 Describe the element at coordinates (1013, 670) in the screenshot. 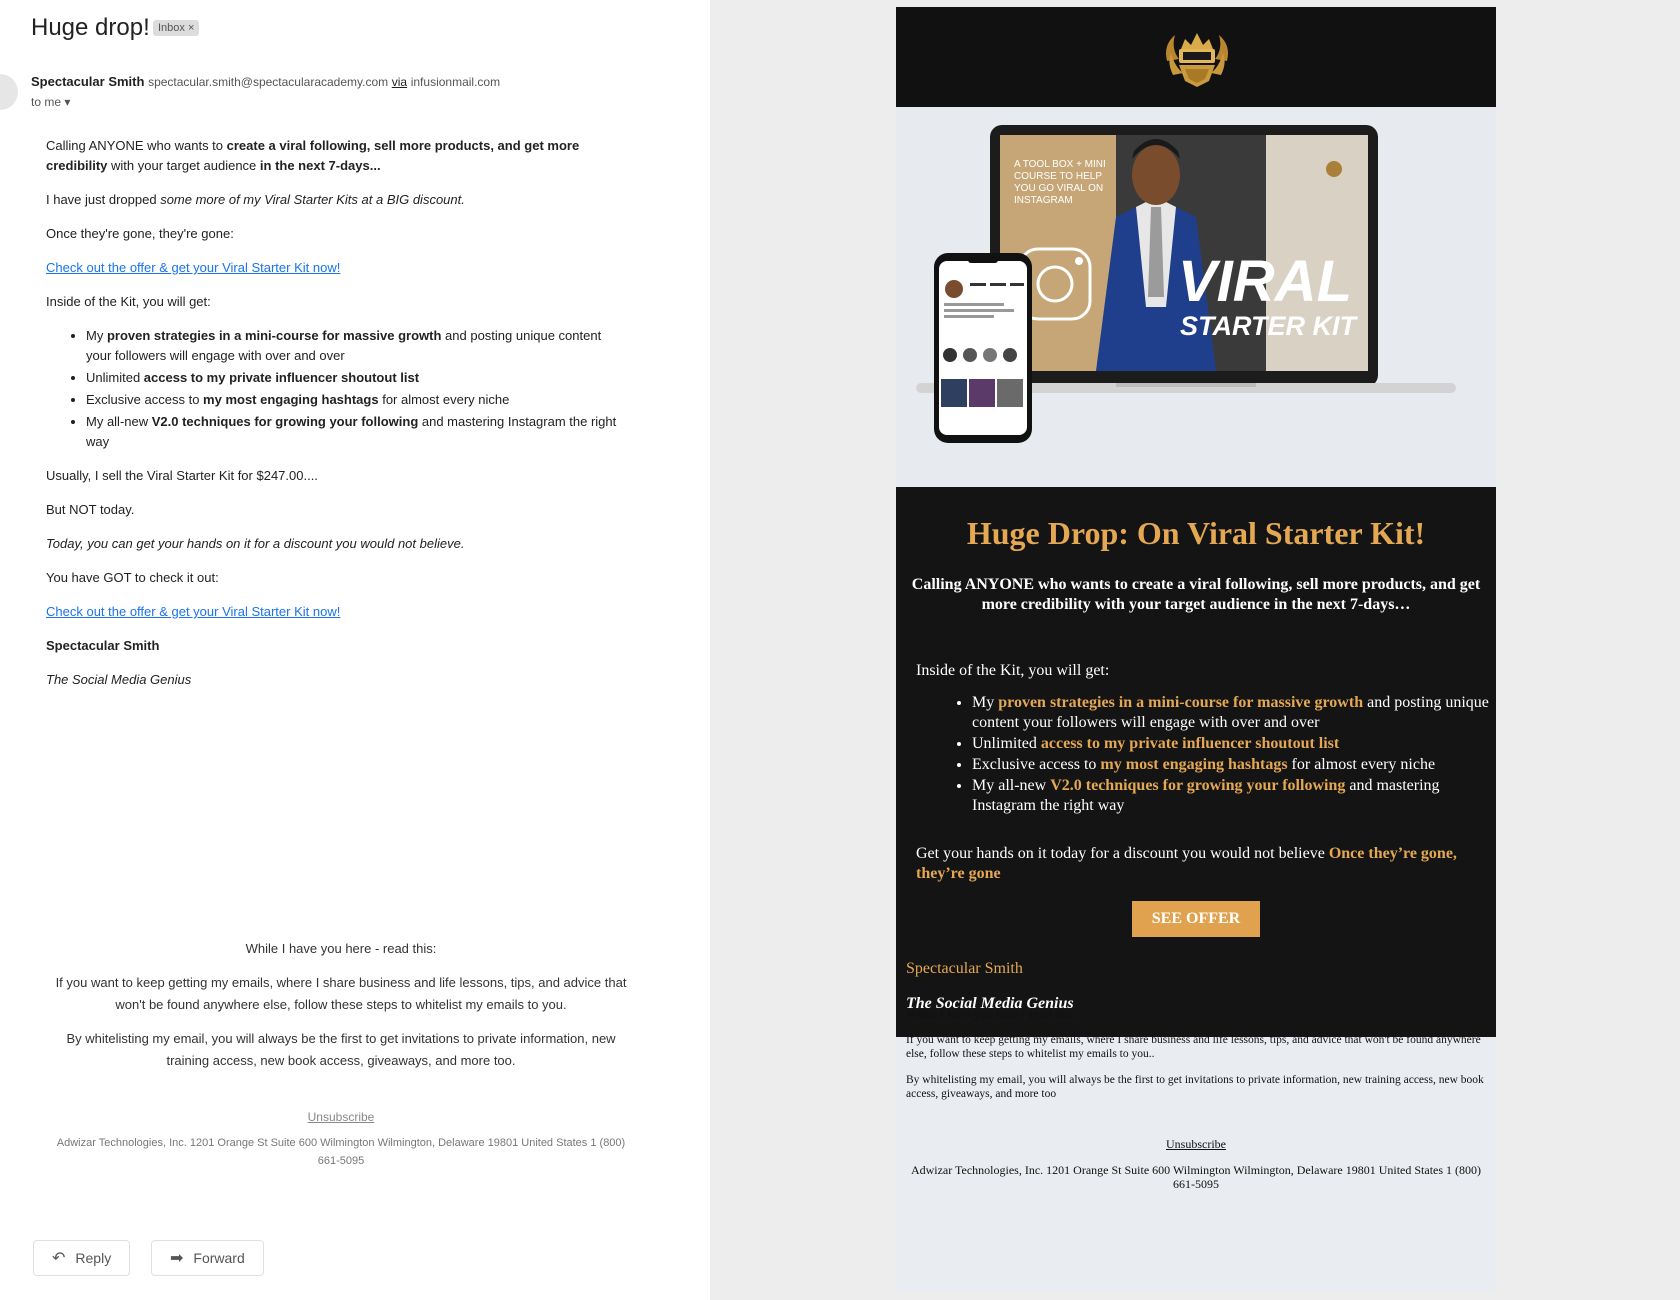

I see `inside-heading: Inside of the Kit, you will get:` at that location.